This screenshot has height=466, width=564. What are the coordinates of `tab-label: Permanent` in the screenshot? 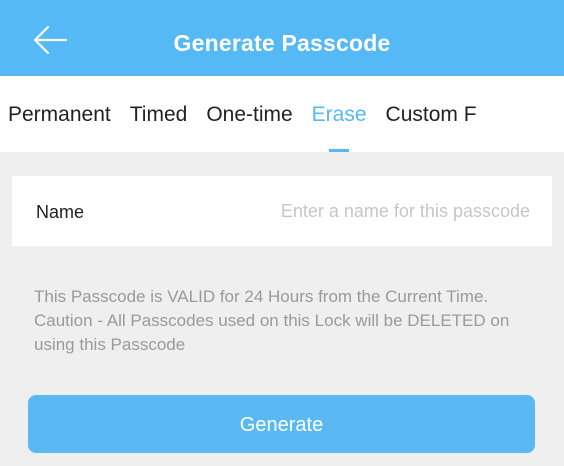 It's located at (59, 114).